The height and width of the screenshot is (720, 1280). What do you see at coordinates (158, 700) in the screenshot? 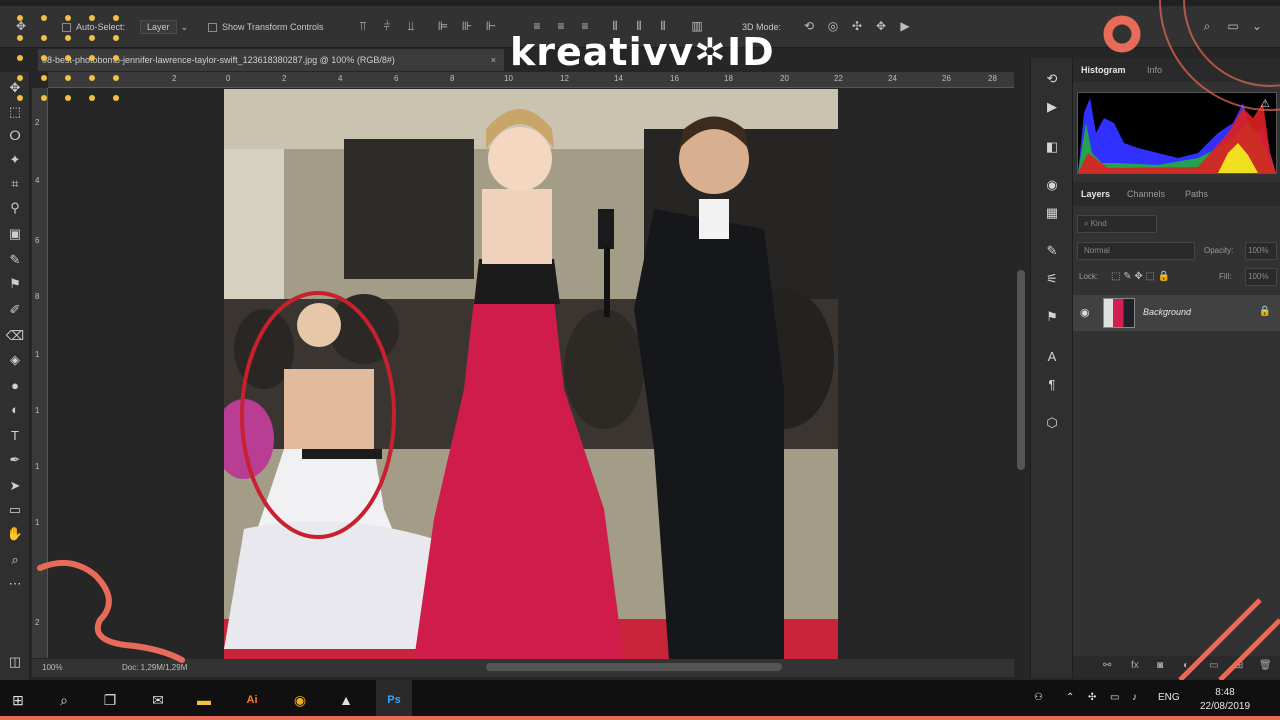
I see `mail-icon: ✉` at bounding box center [158, 700].